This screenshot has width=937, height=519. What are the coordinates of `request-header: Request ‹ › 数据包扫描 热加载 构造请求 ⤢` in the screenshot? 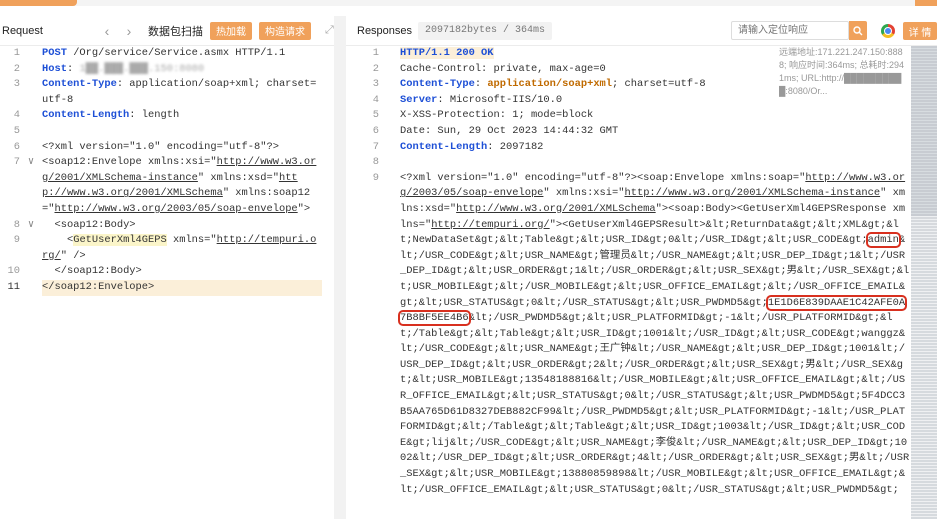 It's located at (167, 31).